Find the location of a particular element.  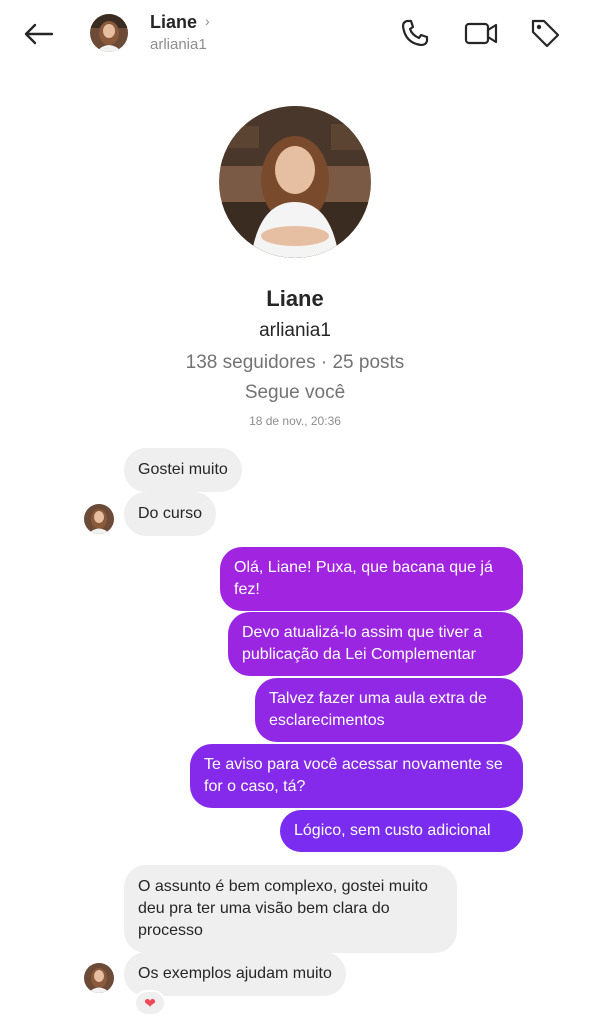

profile-name: Liane is located at coordinates (295, 298).